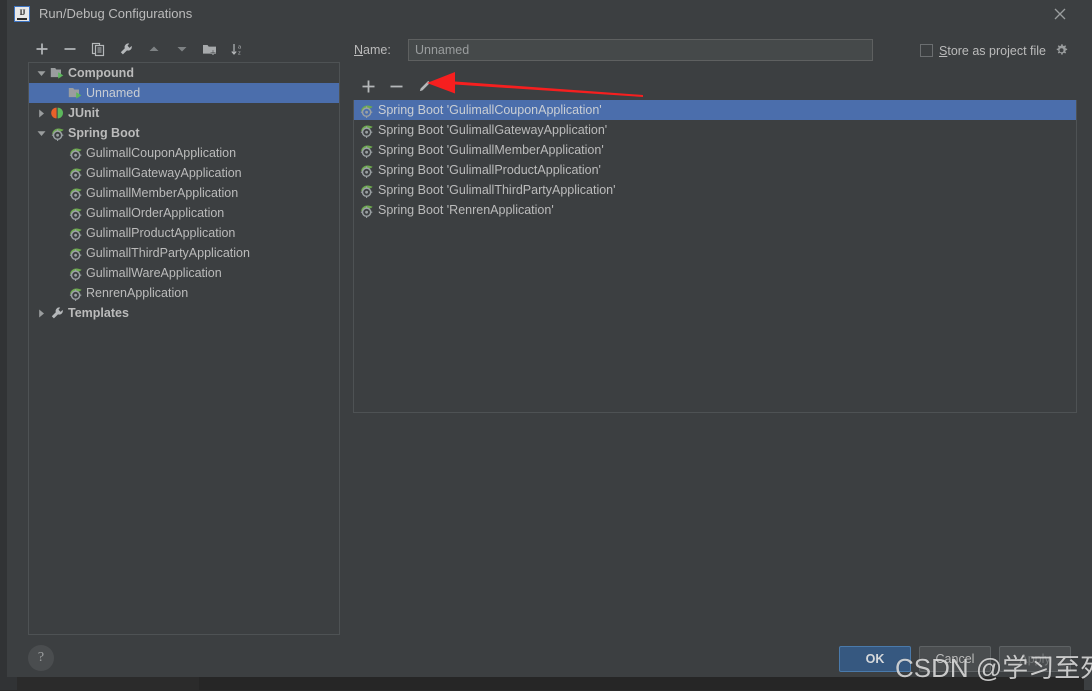  I want to click on compound-list-toolbar, so click(396, 86).